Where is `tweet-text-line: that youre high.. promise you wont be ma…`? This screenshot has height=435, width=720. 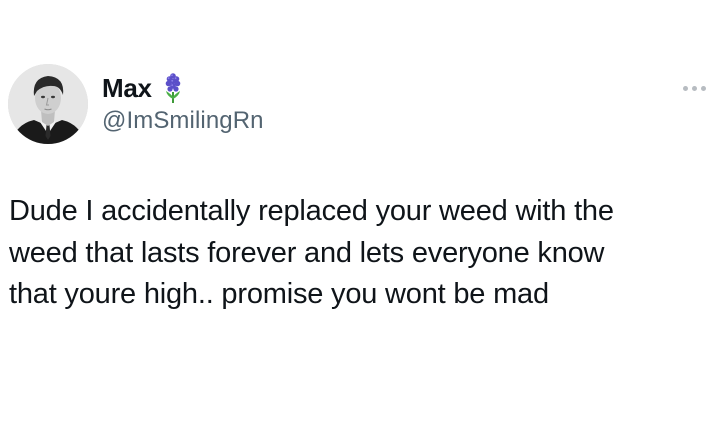 tweet-text-line: that youre high.. promise you wont be ma… is located at coordinates (279, 294).